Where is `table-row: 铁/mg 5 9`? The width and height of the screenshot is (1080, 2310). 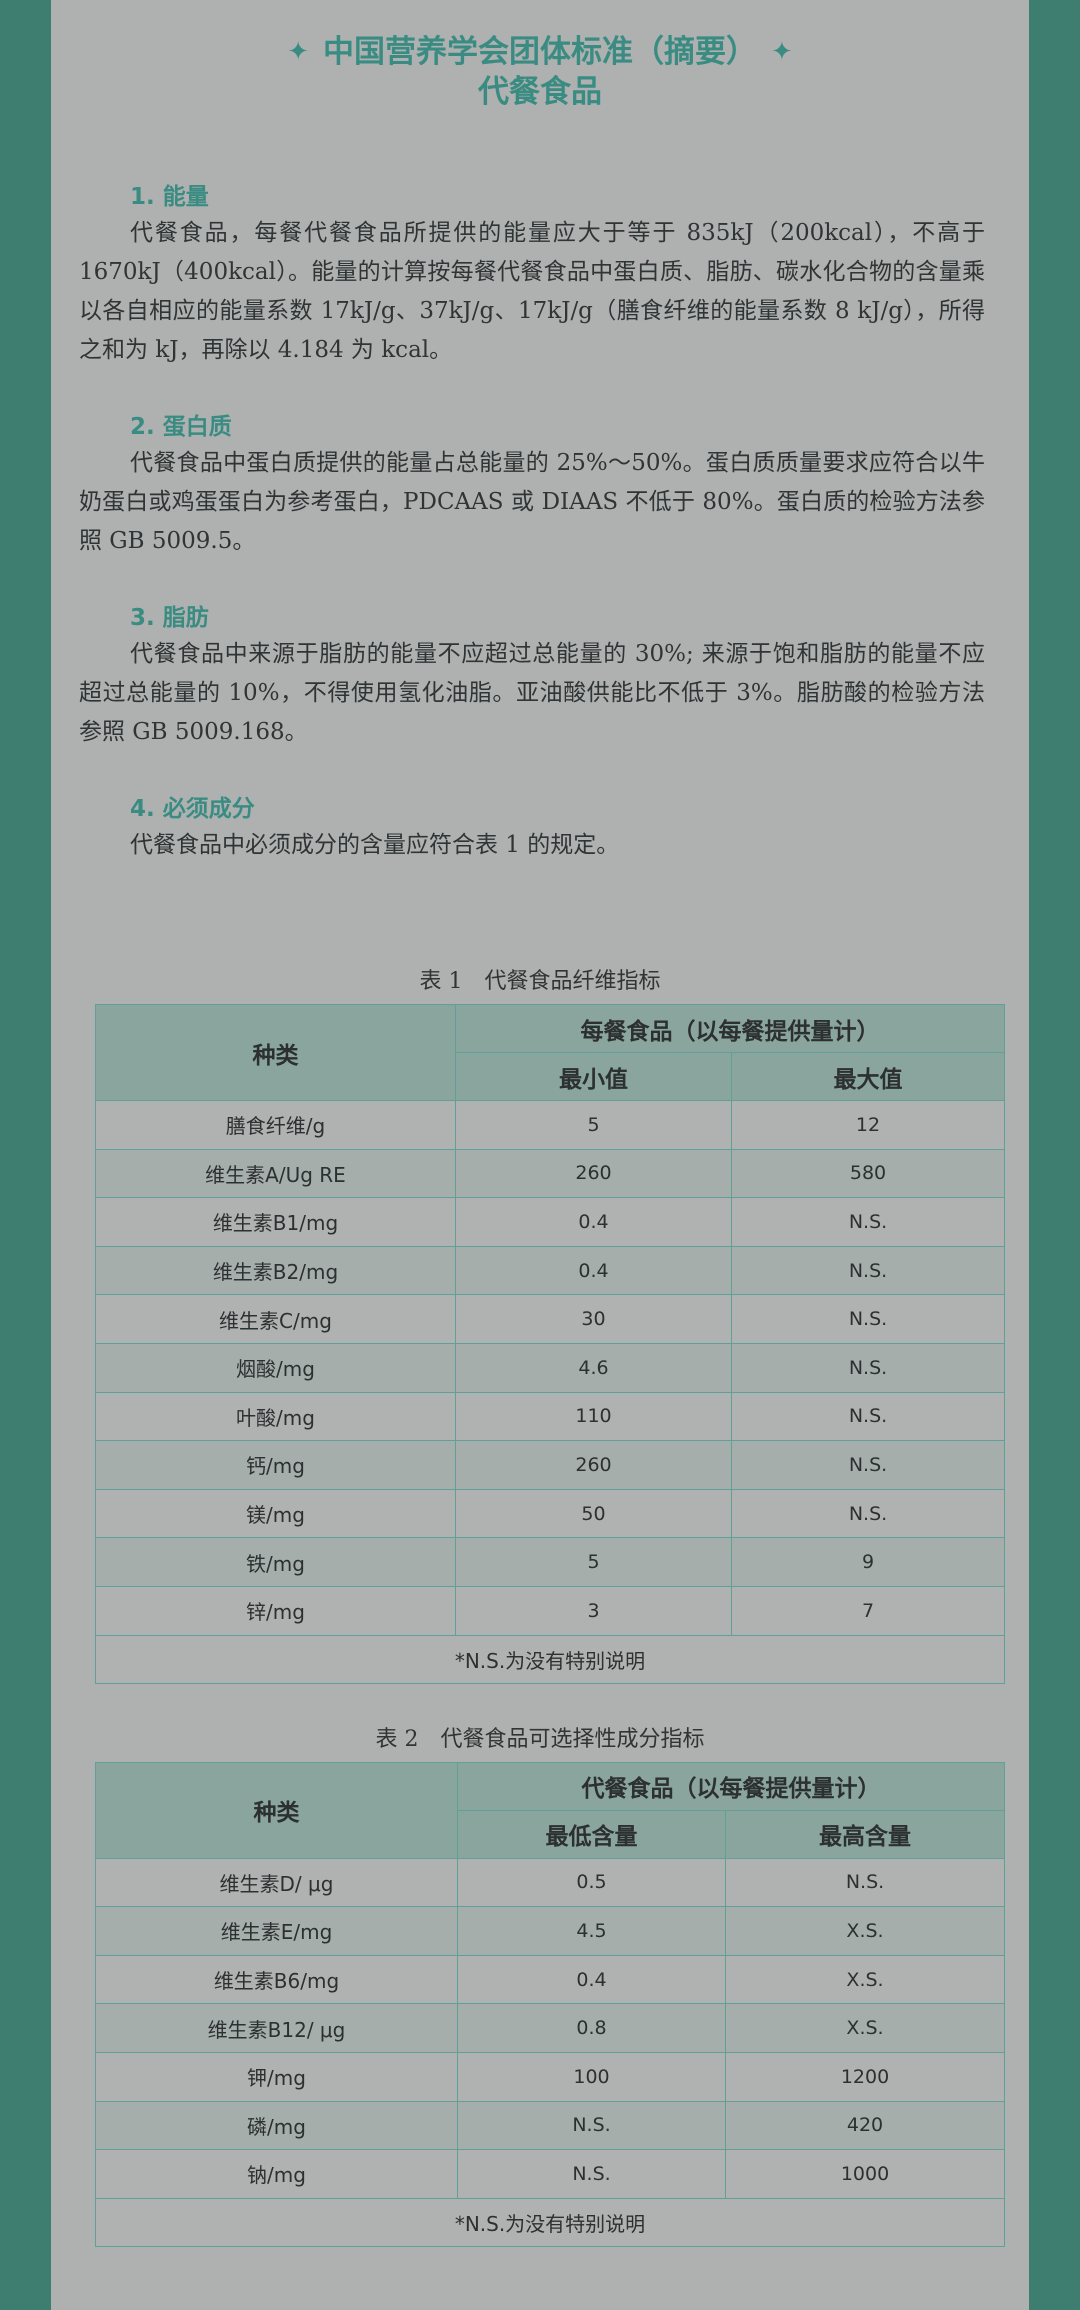 table-row: 铁/mg 5 9 is located at coordinates (550, 1562).